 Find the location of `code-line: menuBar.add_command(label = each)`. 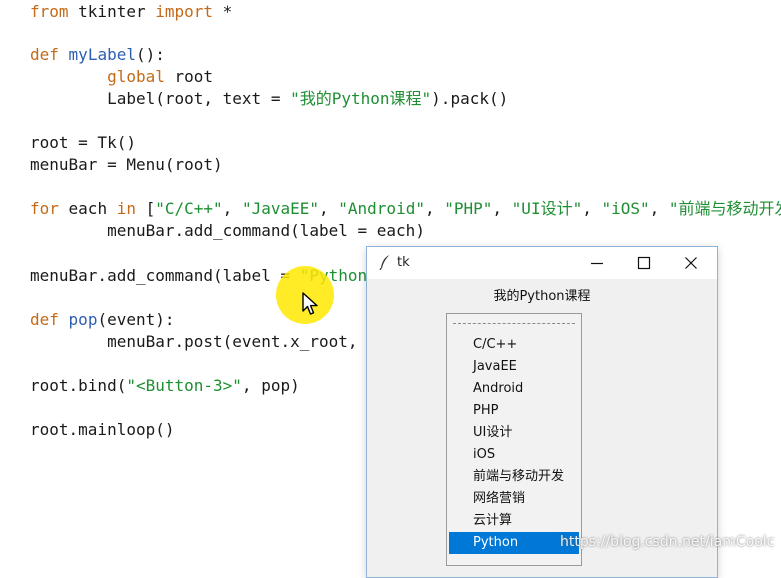

code-line: menuBar.add_command(label = each) is located at coordinates (227, 231).